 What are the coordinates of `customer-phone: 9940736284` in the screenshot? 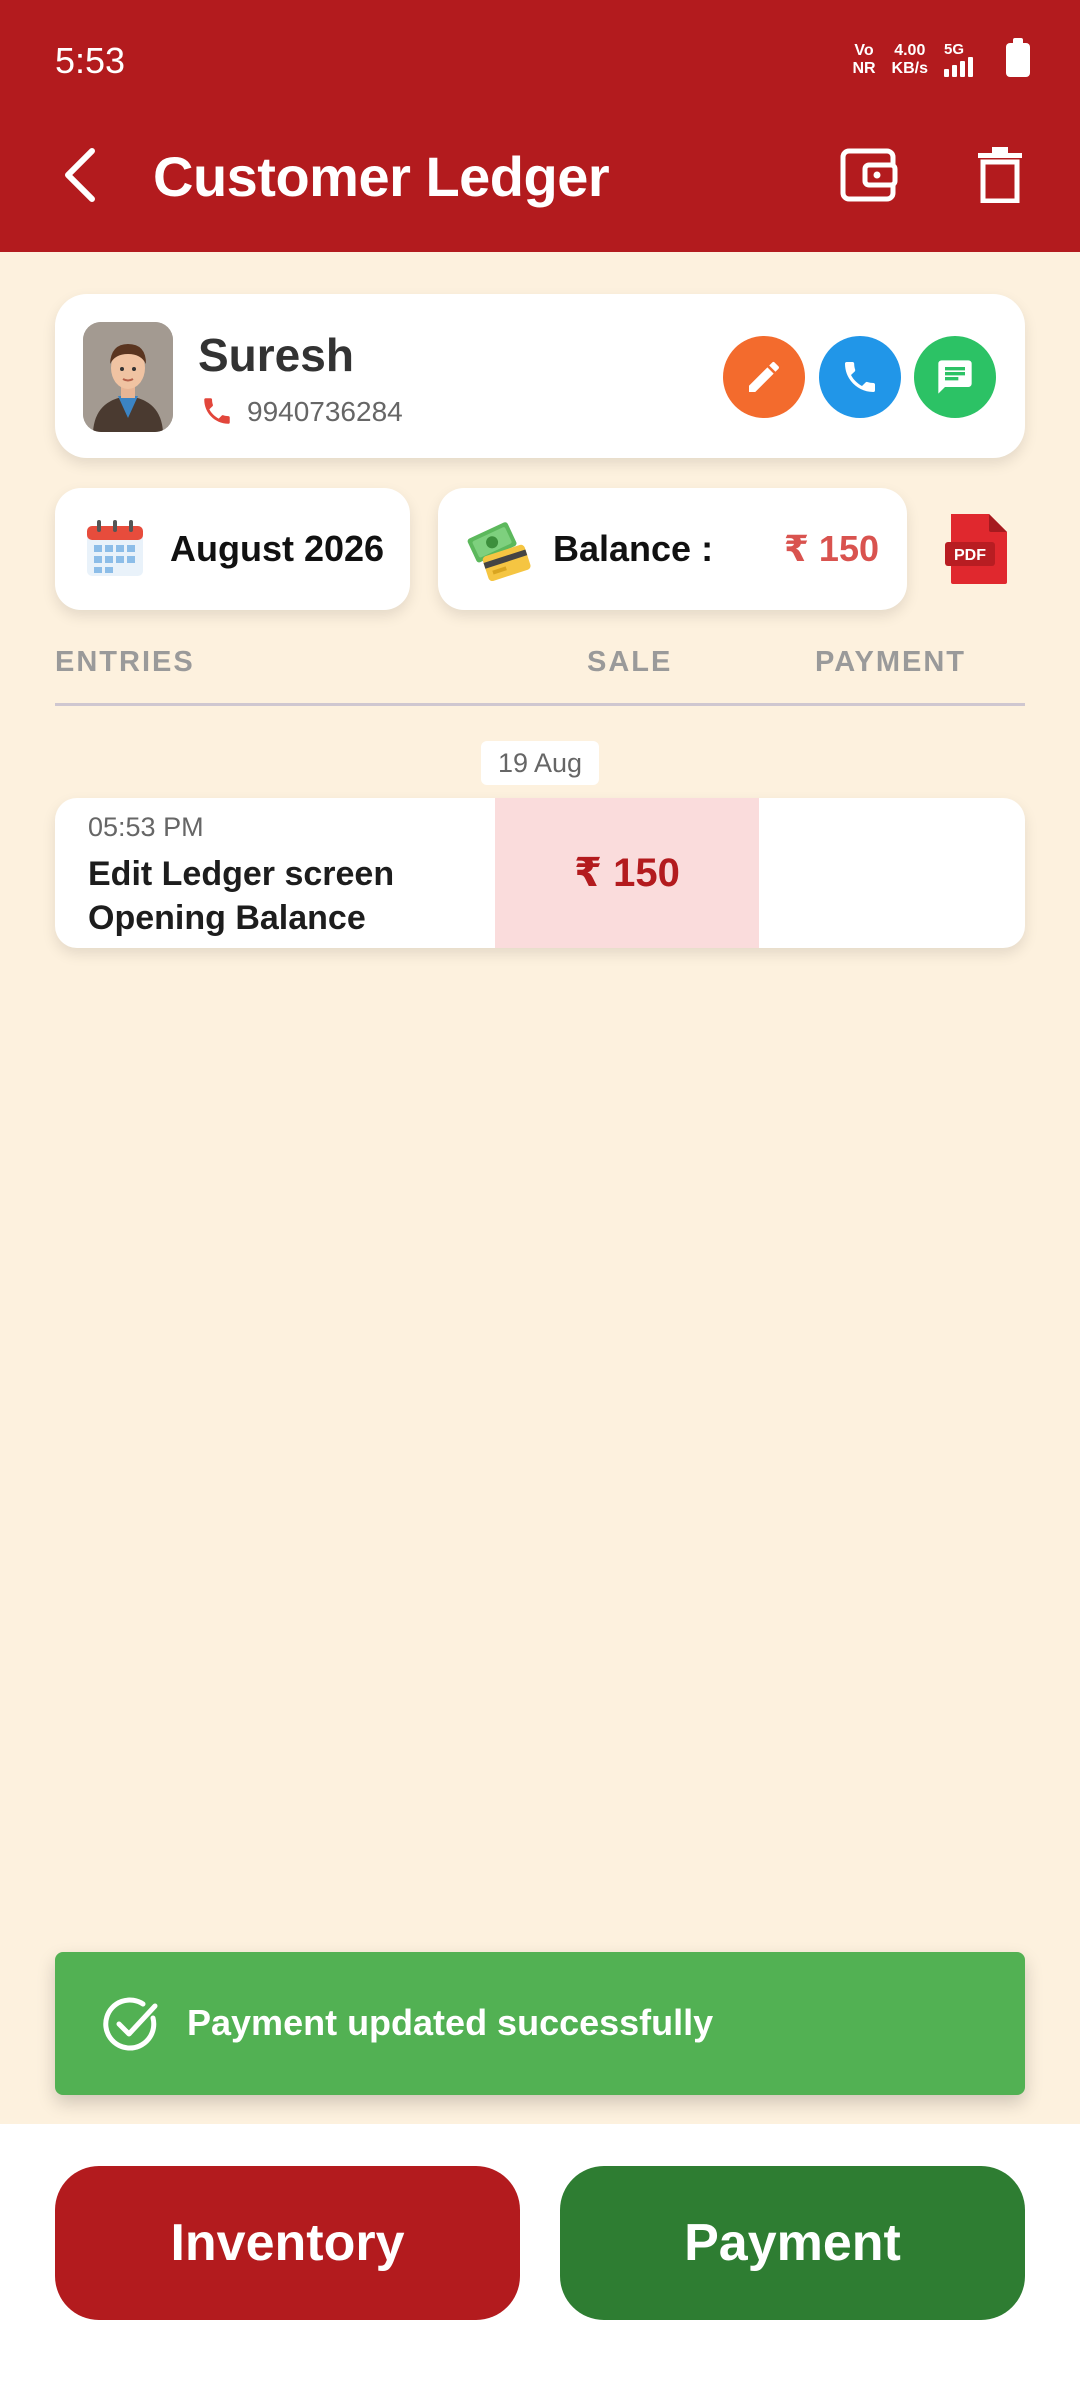 It's located at (325, 411).